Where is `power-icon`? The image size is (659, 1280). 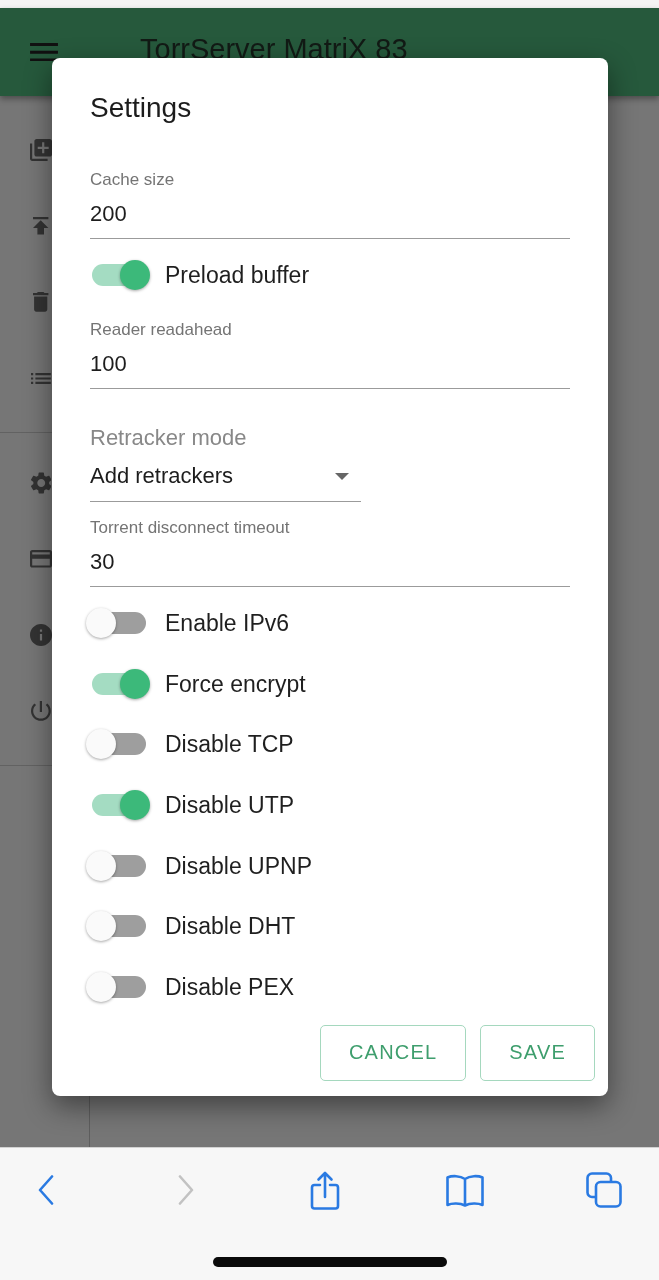
power-icon is located at coordinates (41, 711).